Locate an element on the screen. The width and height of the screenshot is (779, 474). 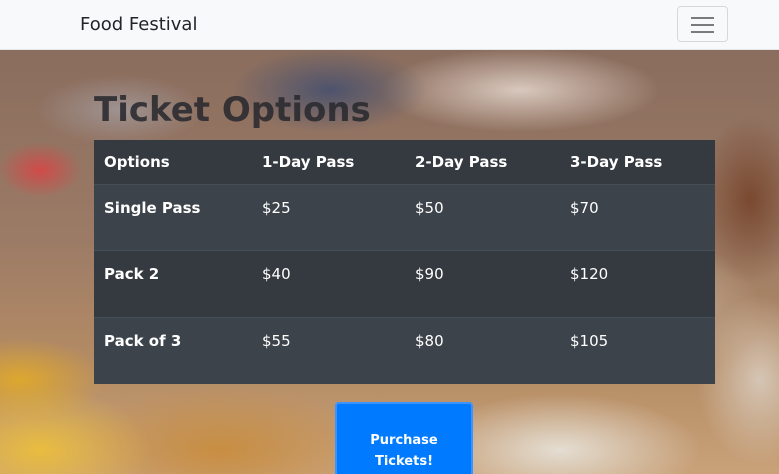
table-row: Pack 2 $40 $90 $120 is located at coordinates (404, 284).